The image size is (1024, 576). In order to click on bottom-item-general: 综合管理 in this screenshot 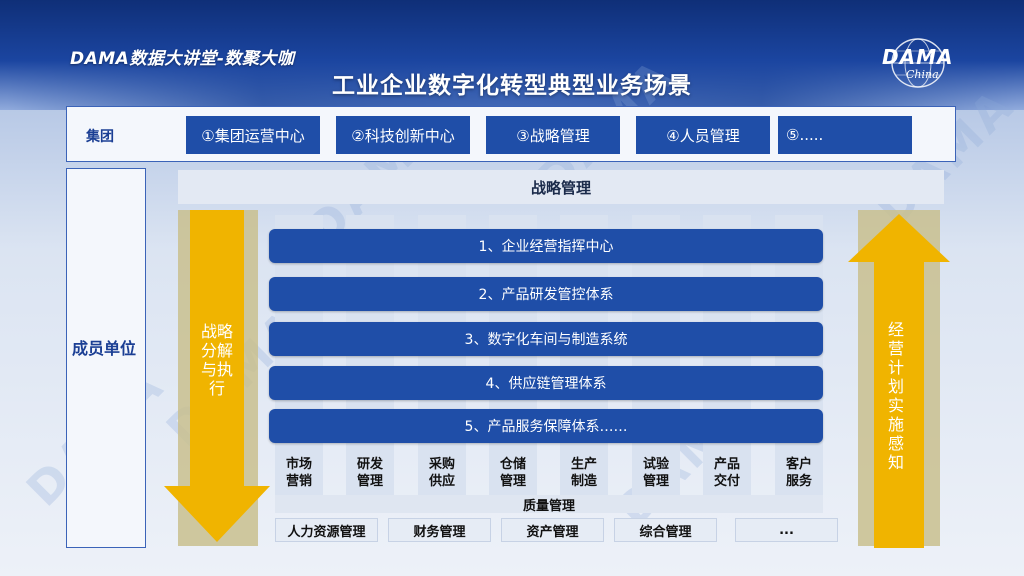, I will do `click(665, 530)`.